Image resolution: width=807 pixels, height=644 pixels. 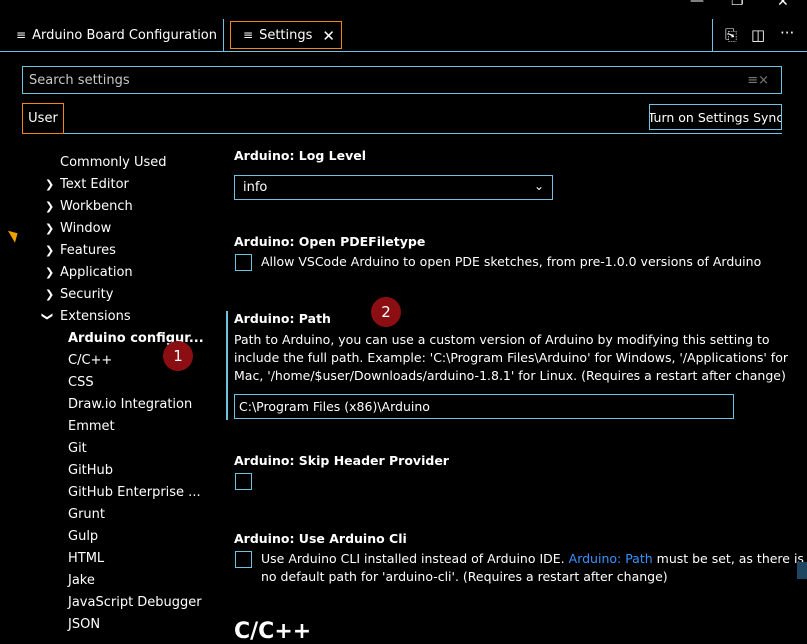 I want to click on toc-commonly-used: Commonly Used, so click(x=113, y=162).